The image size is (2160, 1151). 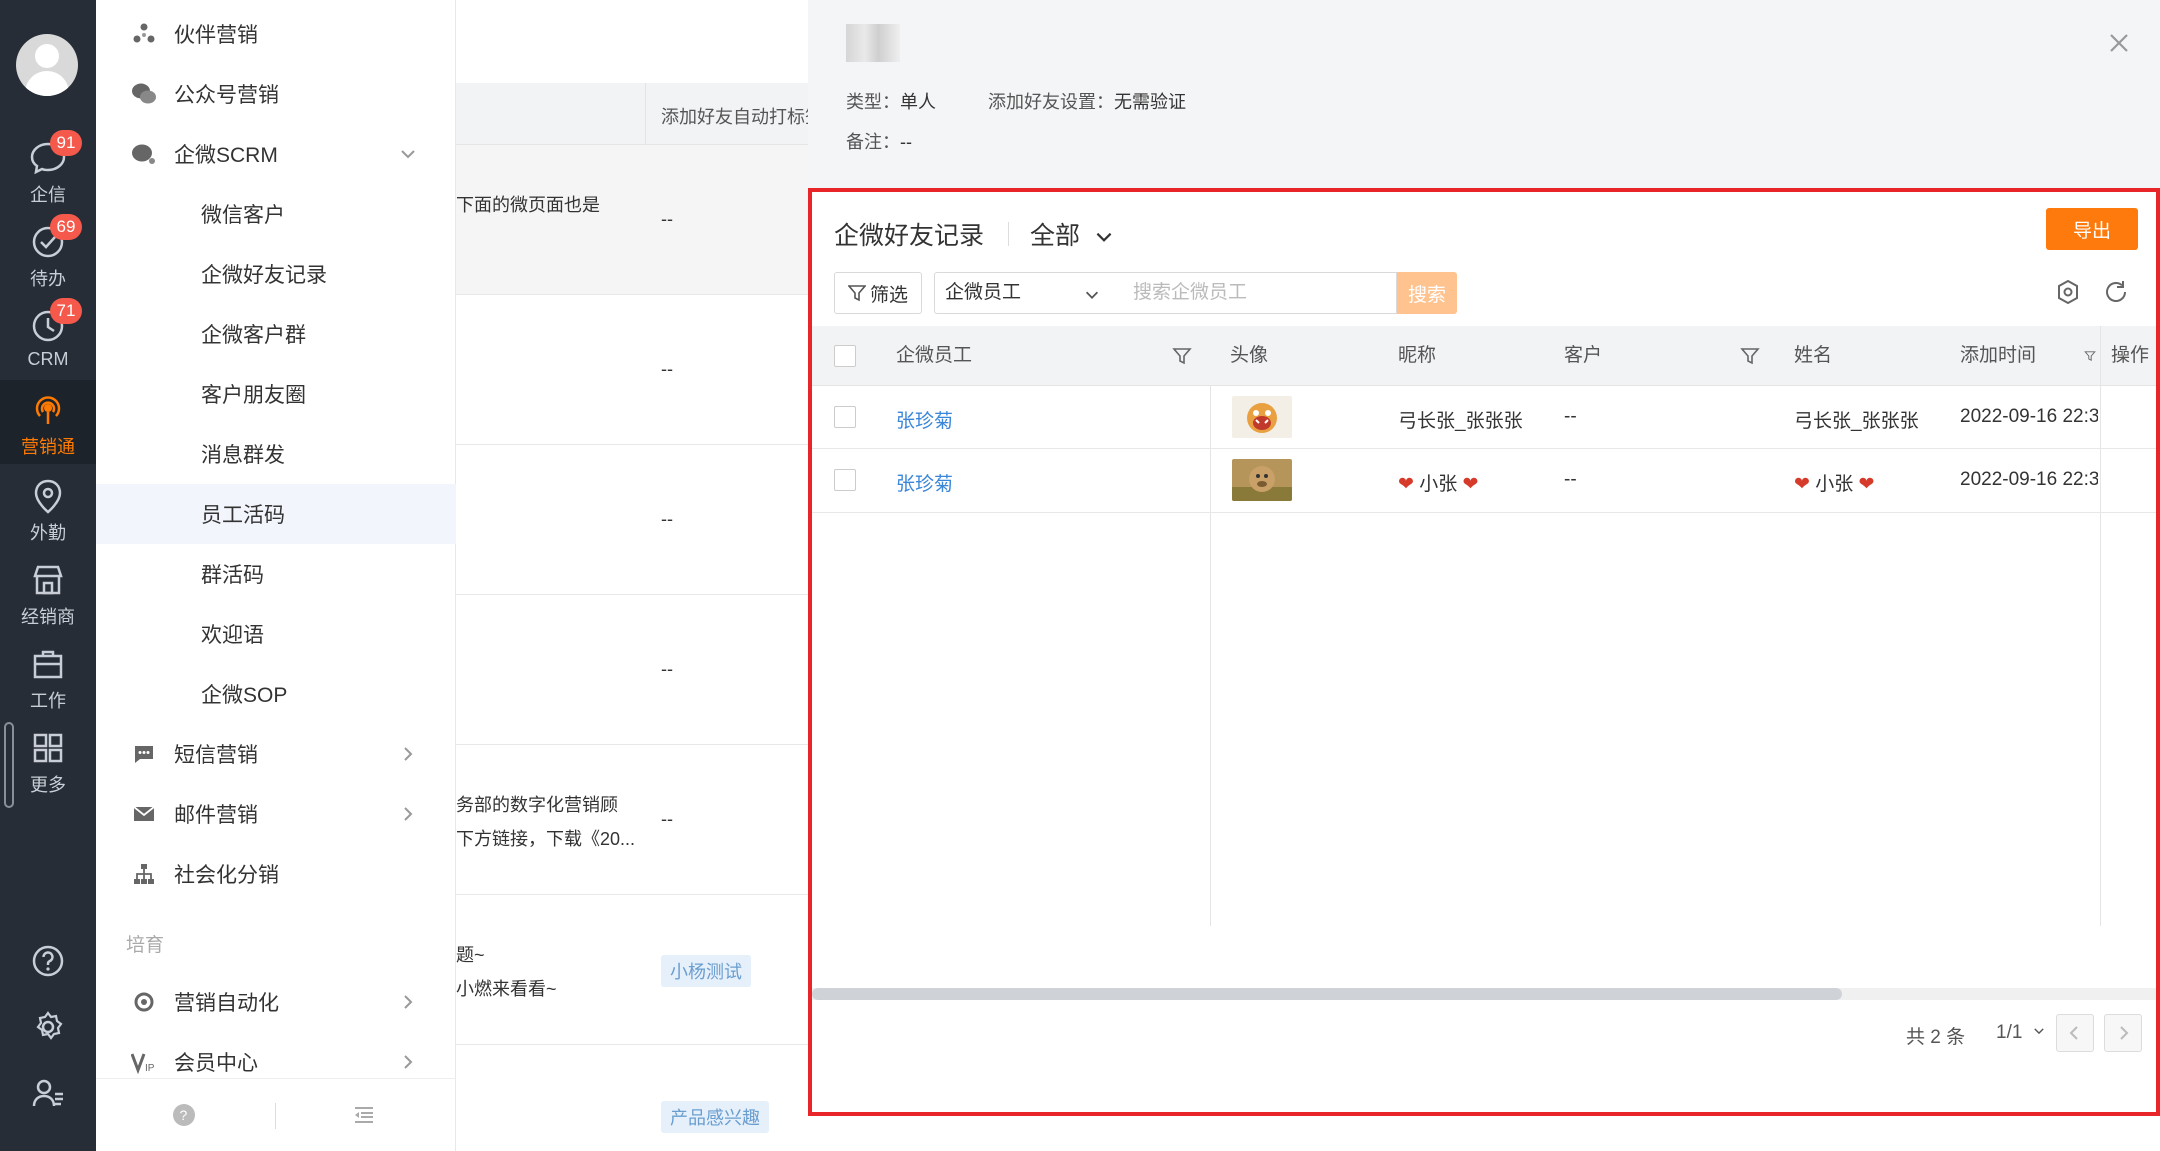 I want to click on rail-item-label: CRM, so click(x=48, y=359).